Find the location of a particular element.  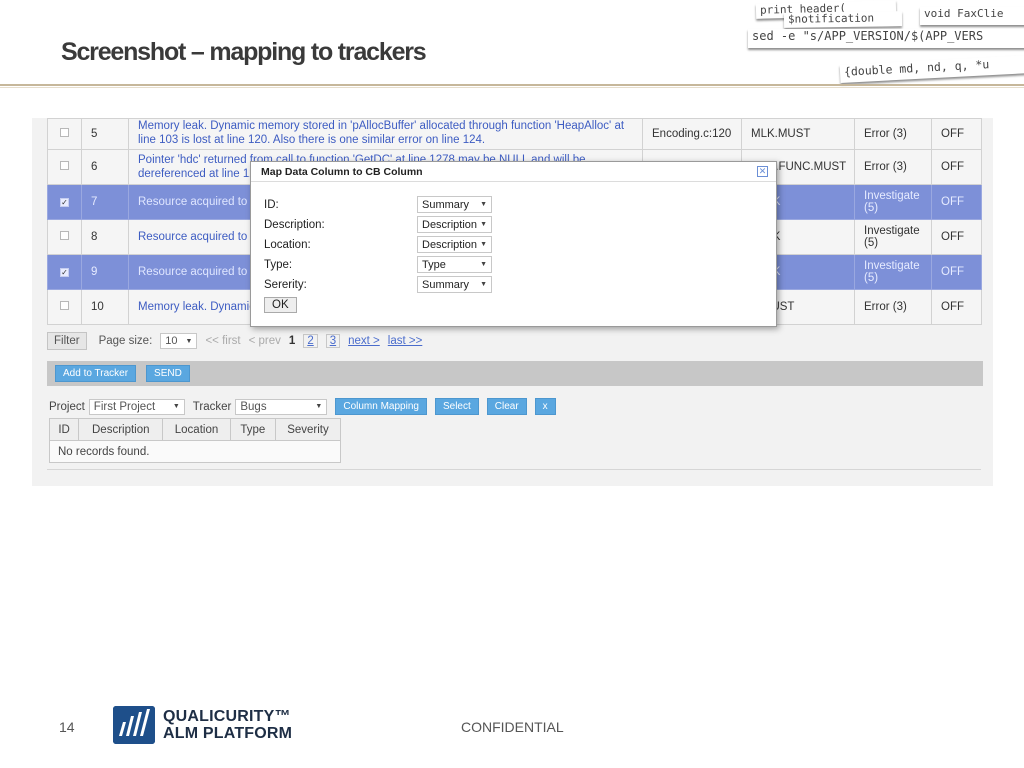

map-row-severity: Sererity: Summary ▼ is located at coordinates (379, 284).